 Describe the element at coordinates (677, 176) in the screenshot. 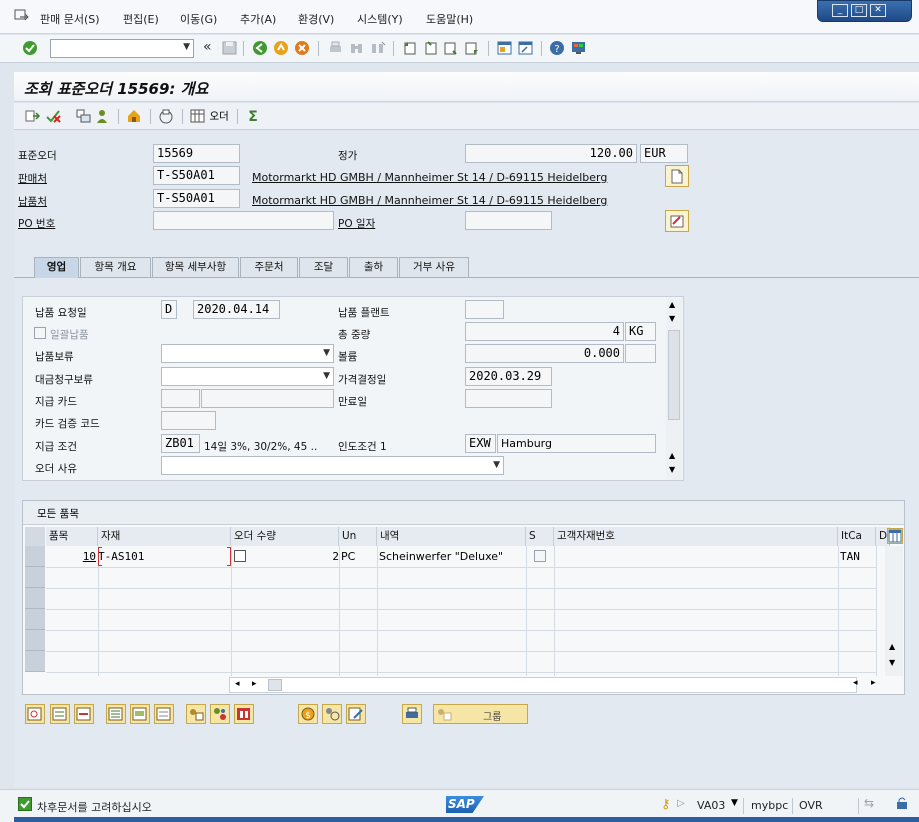

I see `document-button` at that location.